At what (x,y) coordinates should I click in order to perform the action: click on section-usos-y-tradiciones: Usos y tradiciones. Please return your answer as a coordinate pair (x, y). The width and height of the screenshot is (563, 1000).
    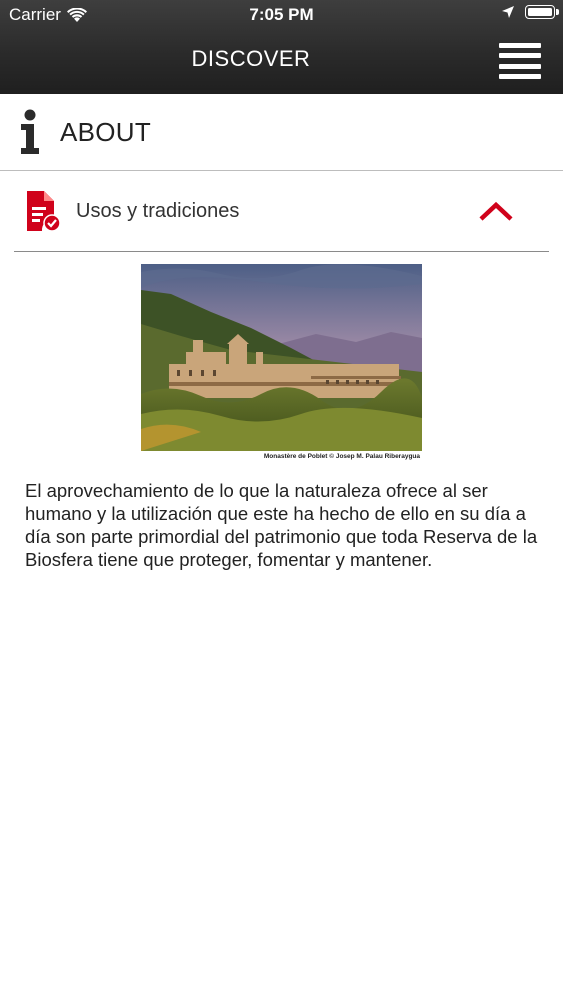
    Looking at the image, I should click on (281, 211).